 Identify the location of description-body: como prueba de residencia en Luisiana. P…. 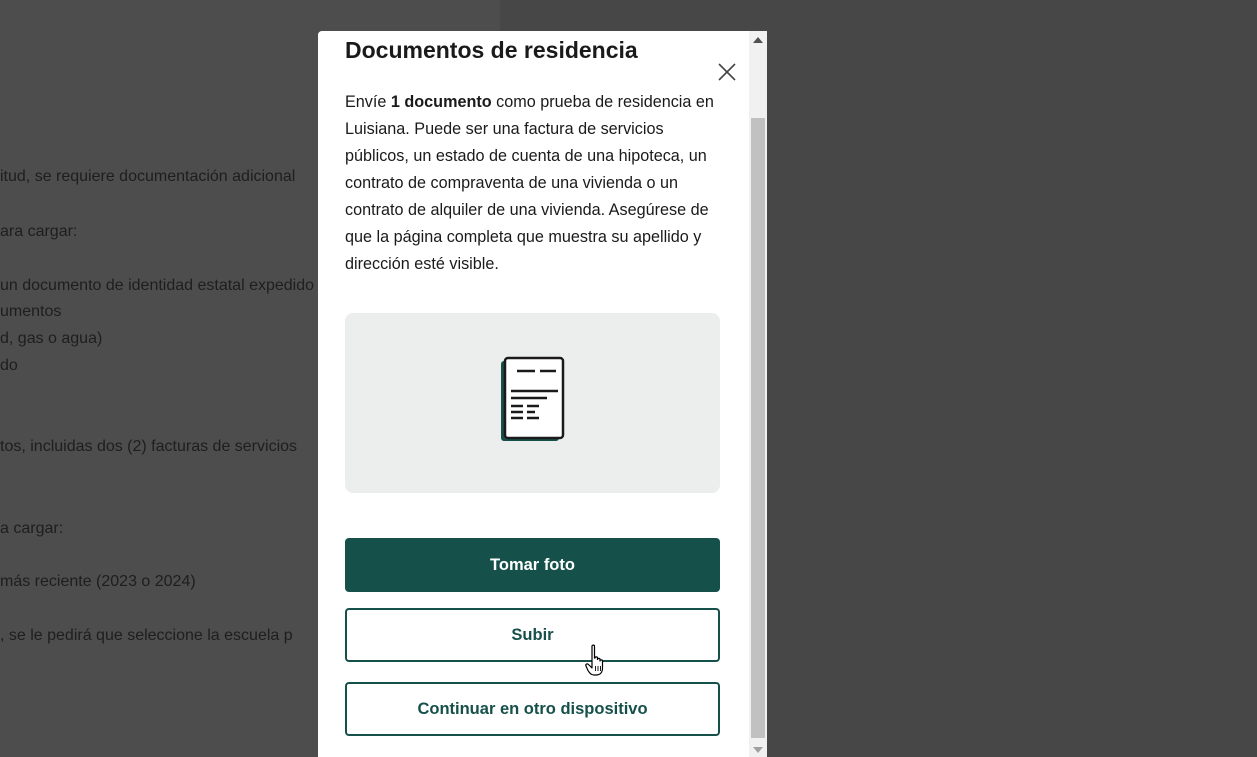
(529, 183).